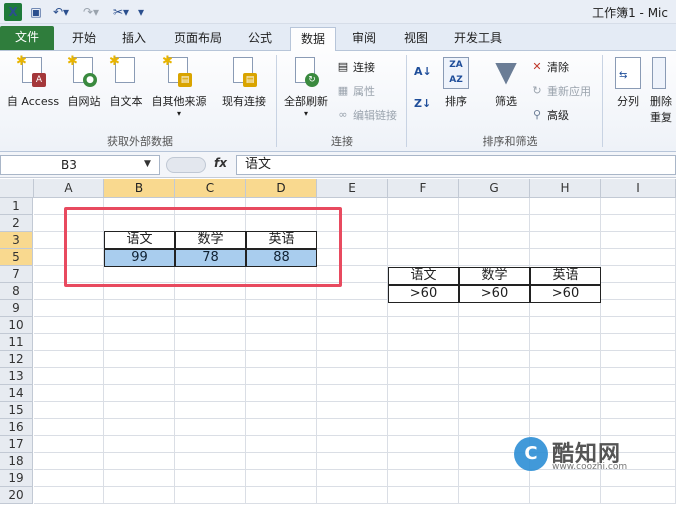  Describe the element at coordinates (366, 115) in the screenshot. I see `edit-links-button: ∞ 编辑链接` at that location.